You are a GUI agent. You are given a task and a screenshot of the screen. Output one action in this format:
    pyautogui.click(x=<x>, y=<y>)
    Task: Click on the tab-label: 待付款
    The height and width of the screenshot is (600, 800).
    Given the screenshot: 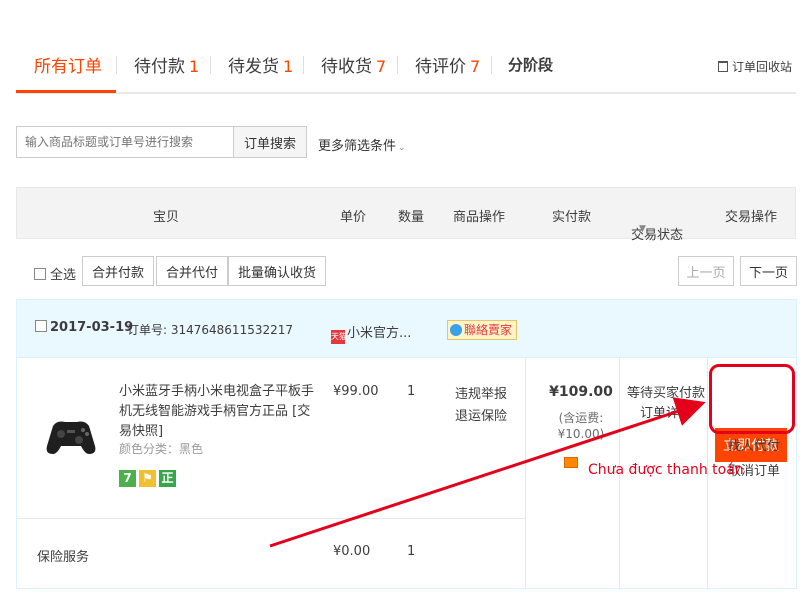 What is the action you would take?
    pyautogui.click(x=159, y=67)
    